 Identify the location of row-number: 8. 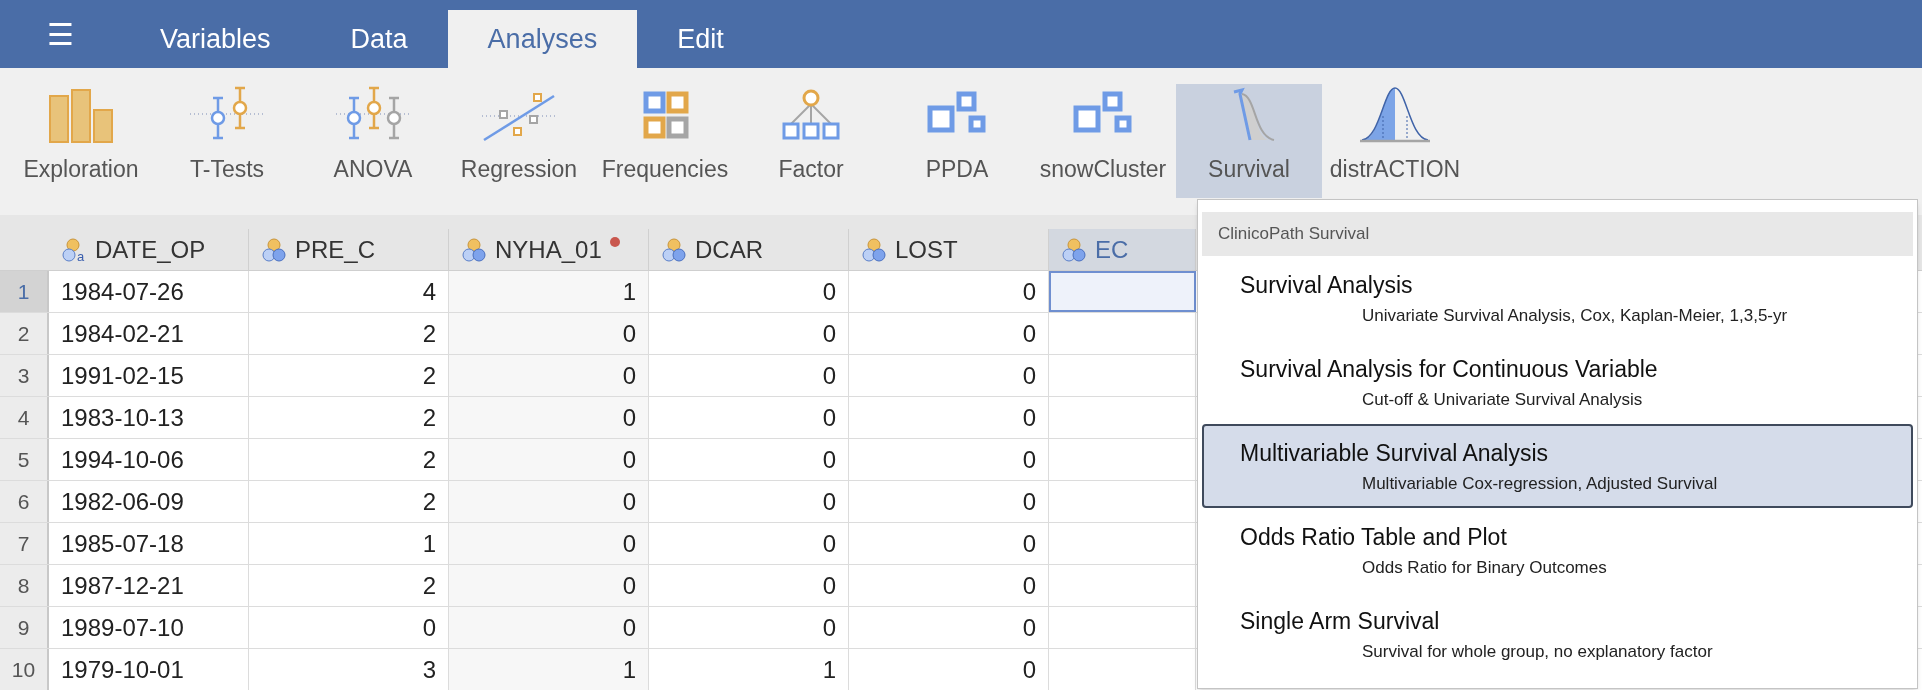
(24, 585).